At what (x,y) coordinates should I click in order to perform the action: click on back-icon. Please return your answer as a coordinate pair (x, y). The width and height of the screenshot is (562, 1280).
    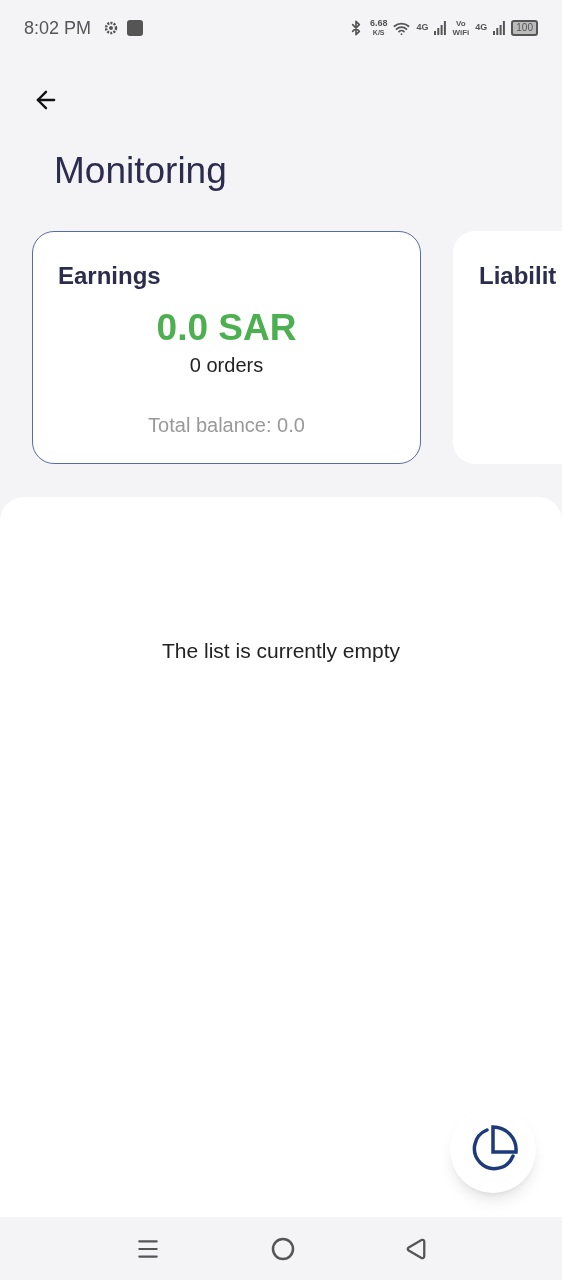
    Looking at the image, I should click on (416, 1248).